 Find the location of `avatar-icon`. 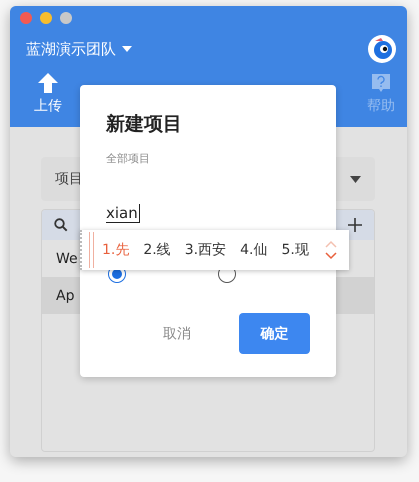

avatar-icon is located at coordinates (382, 49).